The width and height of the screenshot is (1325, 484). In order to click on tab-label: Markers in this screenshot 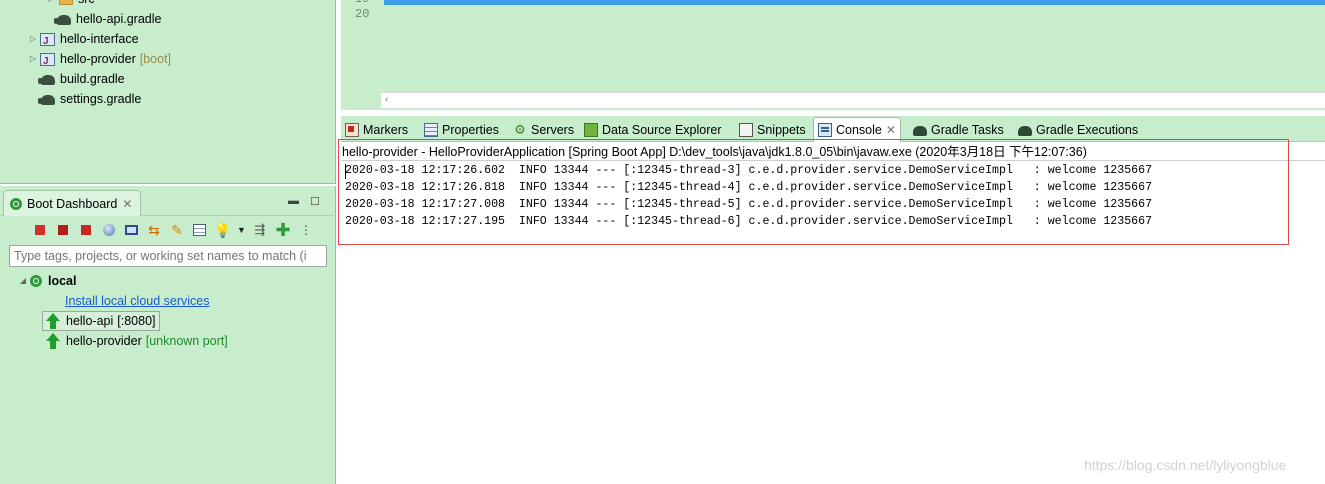, I will do `click(386, 130)`.